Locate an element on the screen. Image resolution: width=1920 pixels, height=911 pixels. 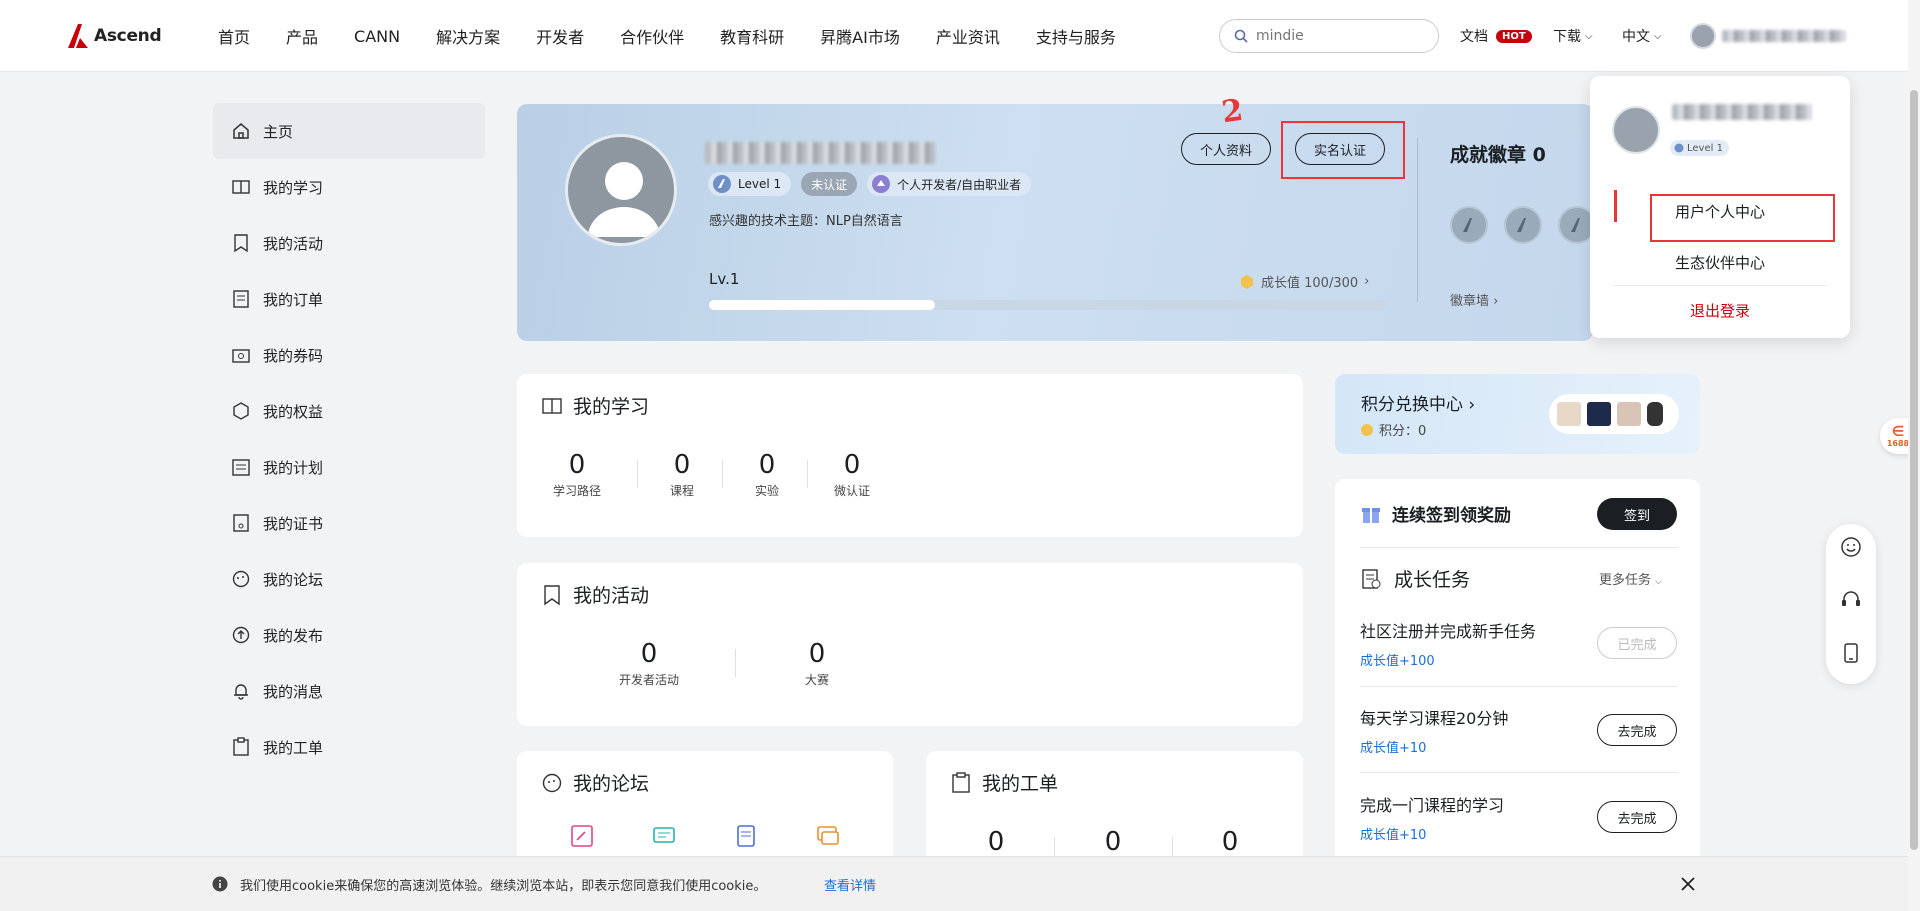
developer-icon is located at coordinates (881, 184).